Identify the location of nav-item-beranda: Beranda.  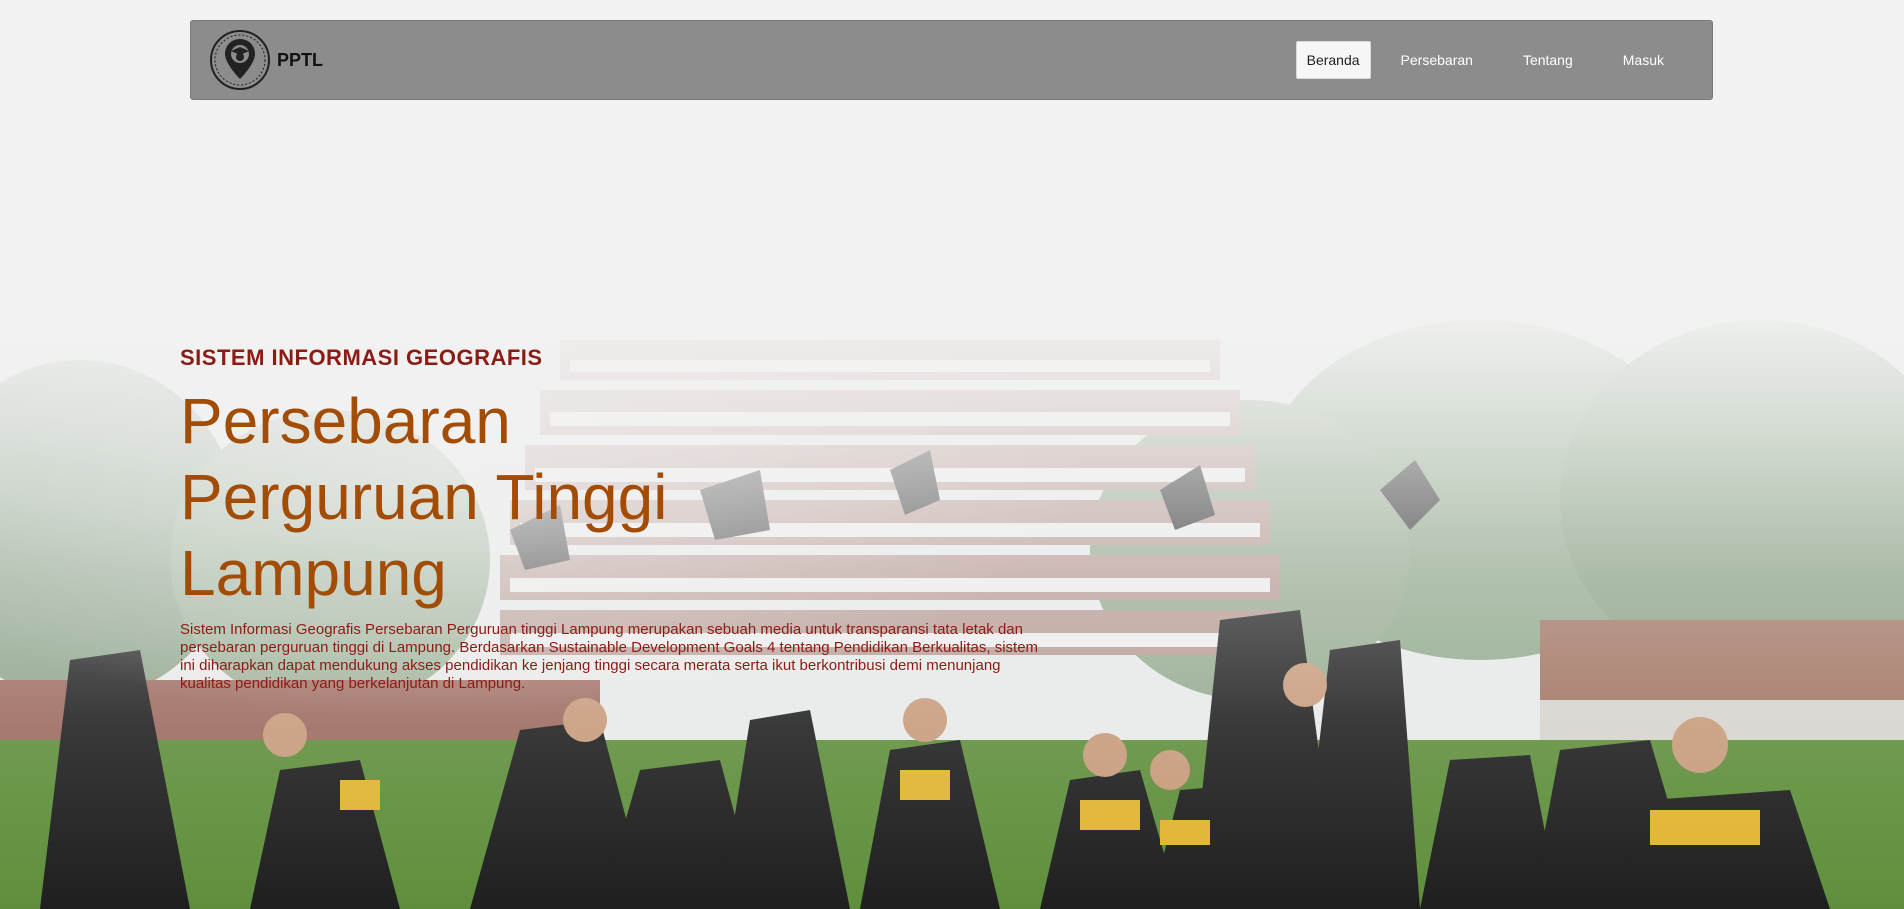
(1333, 60).